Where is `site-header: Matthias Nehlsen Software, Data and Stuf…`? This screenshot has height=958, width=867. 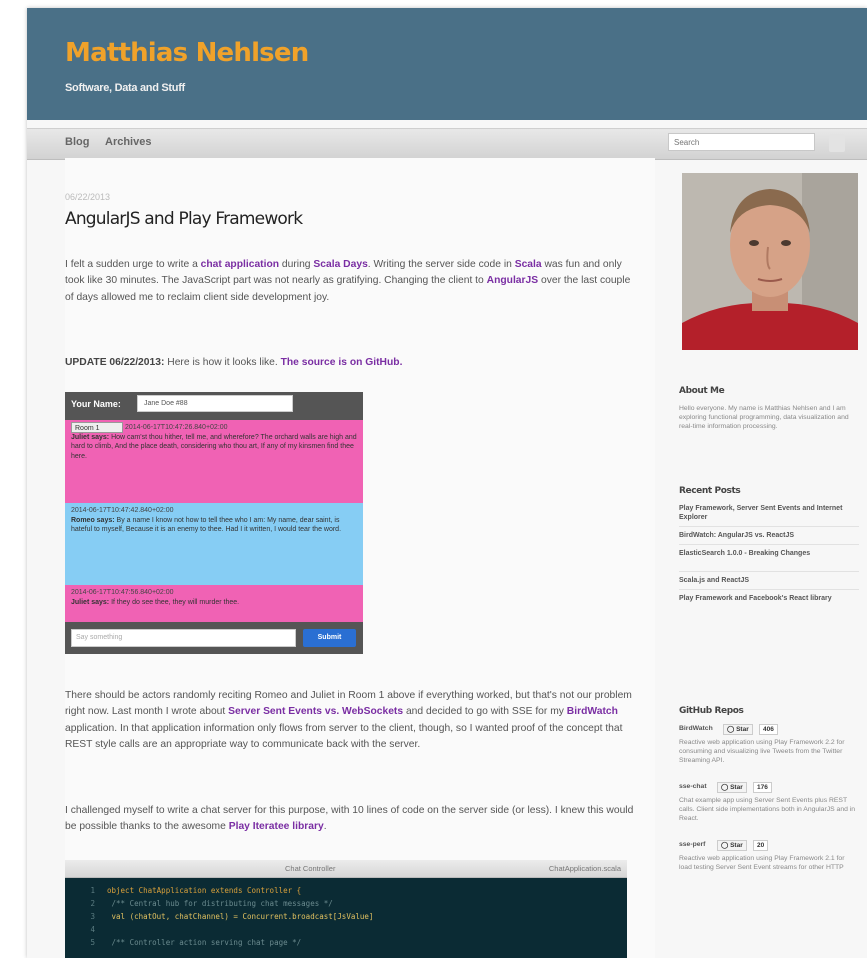 site-header: Matthias Nehlsen Software, Data and Stuf… is located at coordinates (447, 64).